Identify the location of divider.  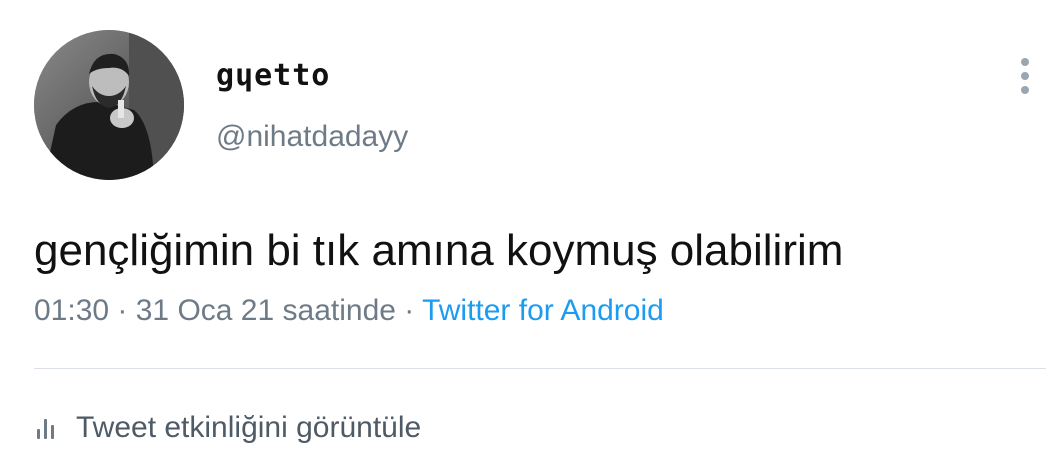
(540, 368).